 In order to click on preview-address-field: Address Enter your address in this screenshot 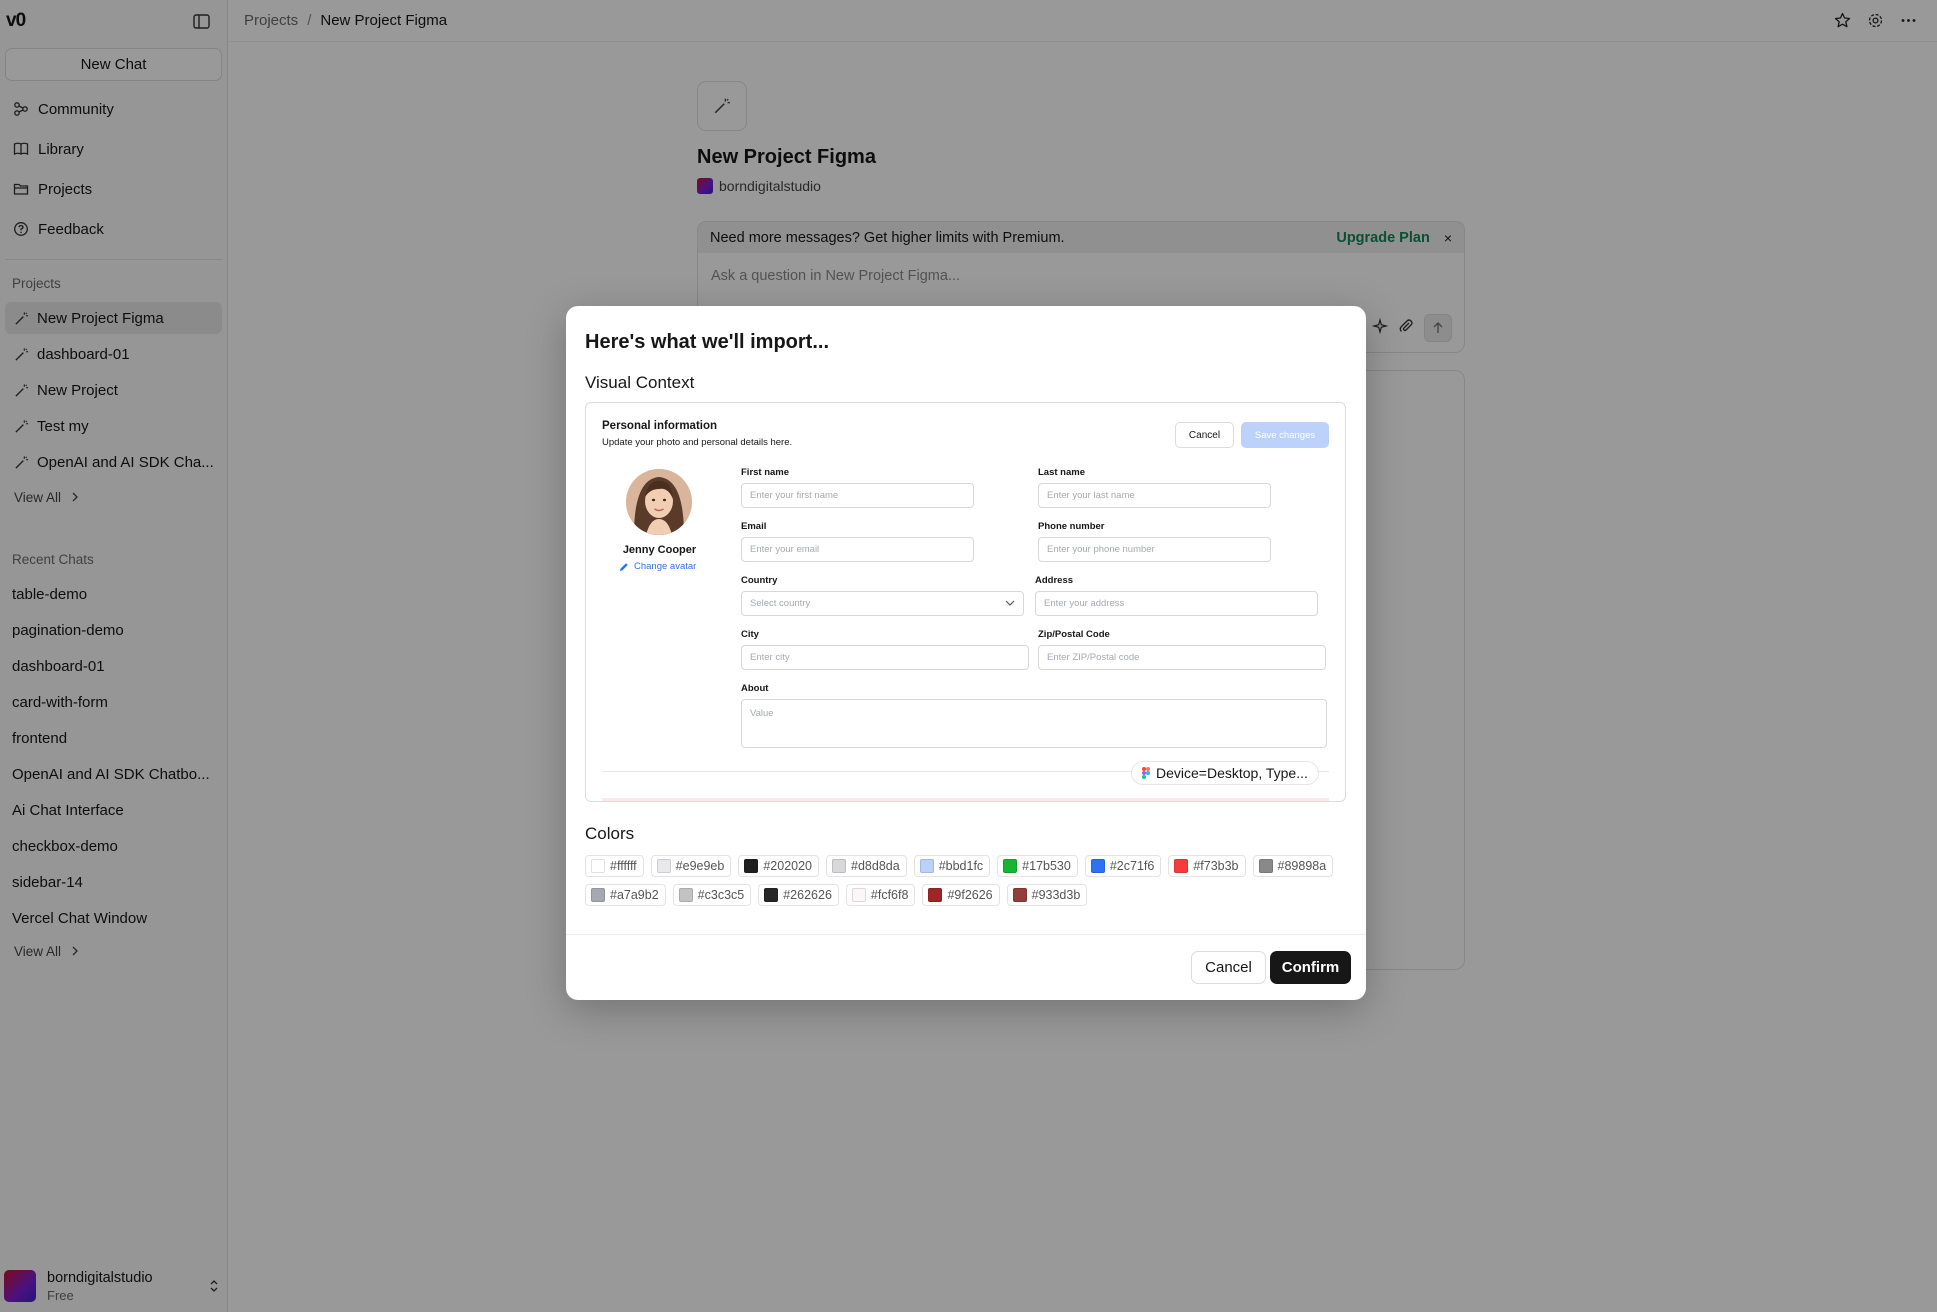, I will do `click(1176, 595)`.